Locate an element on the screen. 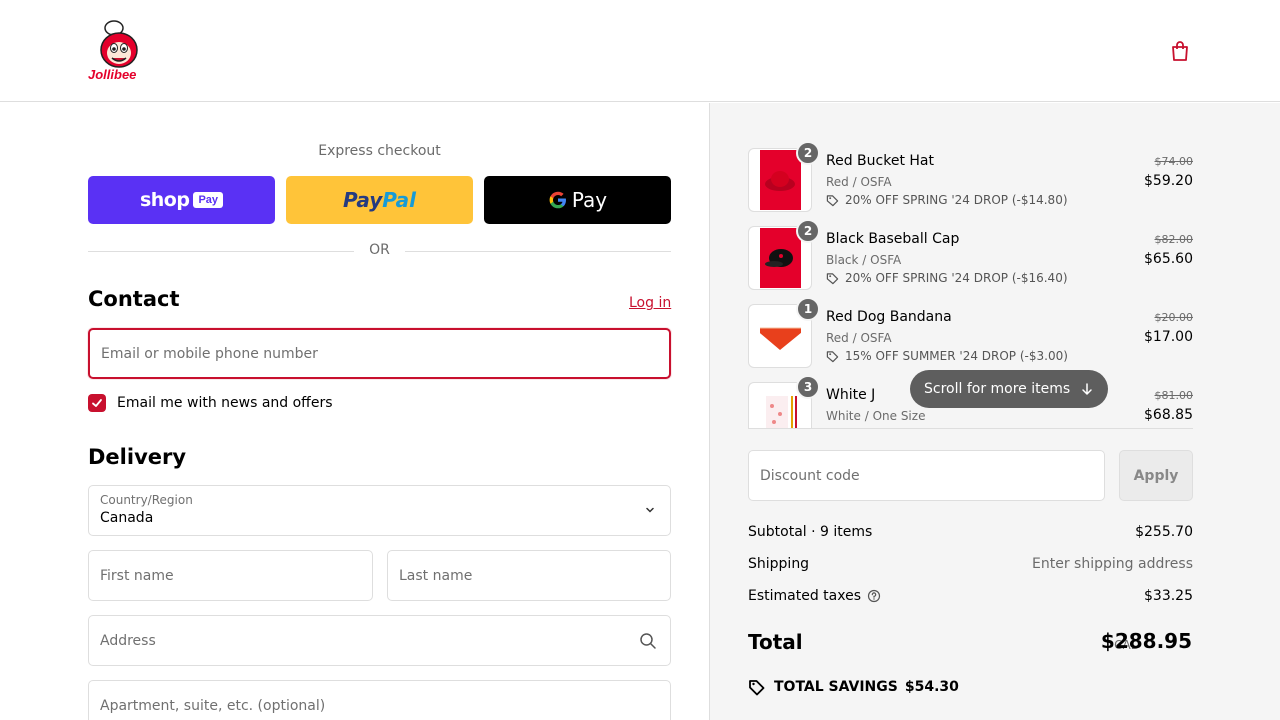 The height and width of the screenshot is (720, 1280). item-discount: 20% OFF SPRING '24 DROP (-$14.80) is located at coordinates (947, 200).